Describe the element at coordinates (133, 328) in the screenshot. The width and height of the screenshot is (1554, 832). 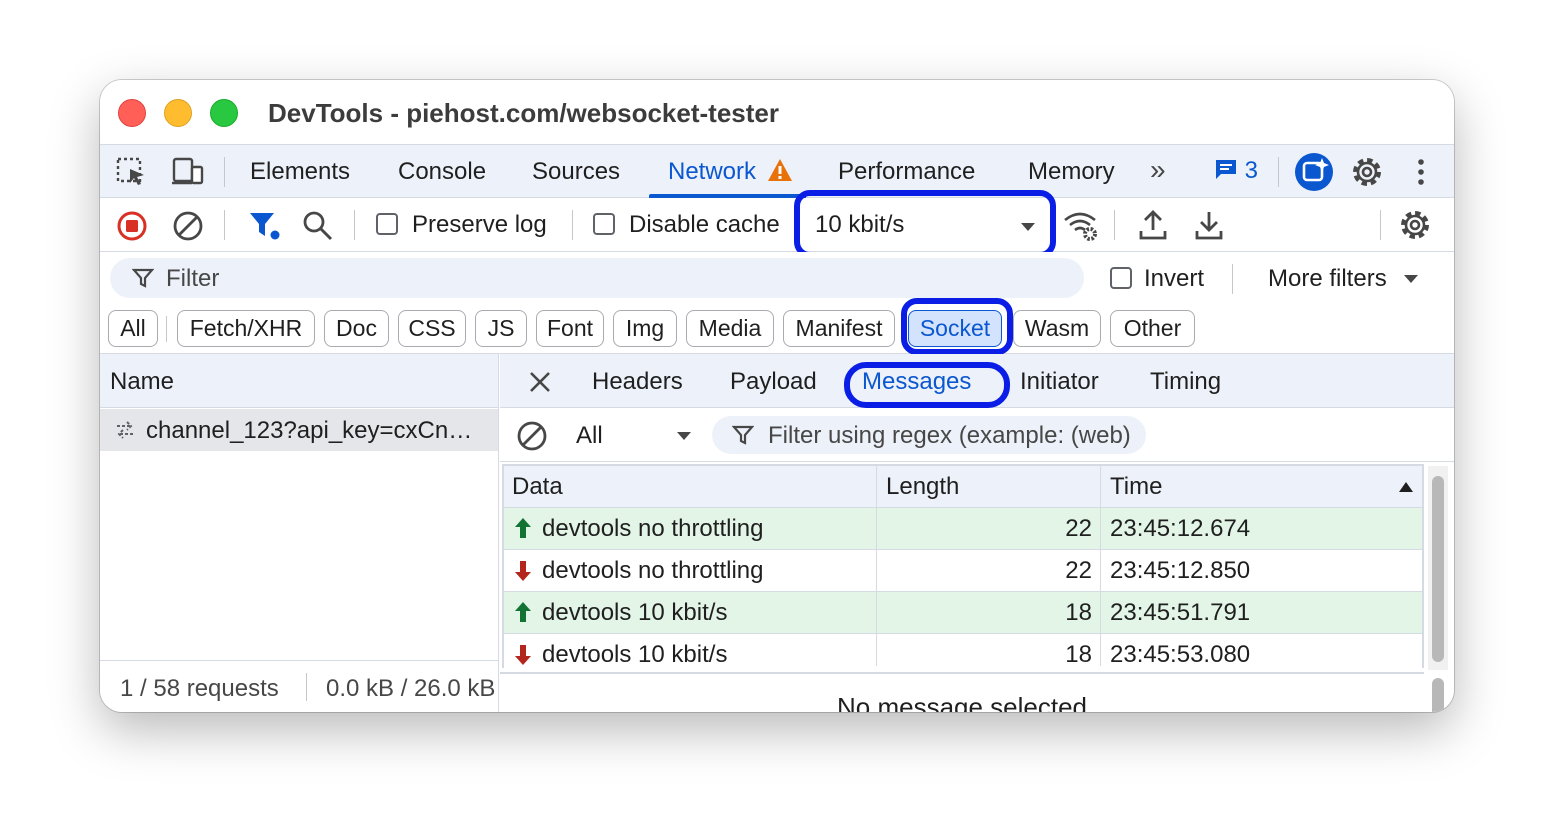
I see `filter-chip-all: All` at that location.